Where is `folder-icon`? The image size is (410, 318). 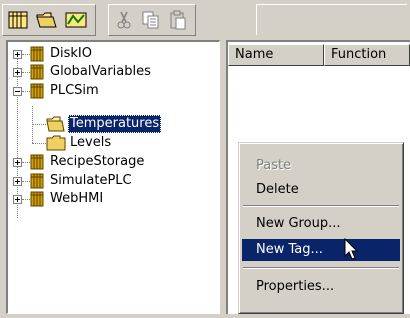 folder-icon is located at coordinates (56, 145).